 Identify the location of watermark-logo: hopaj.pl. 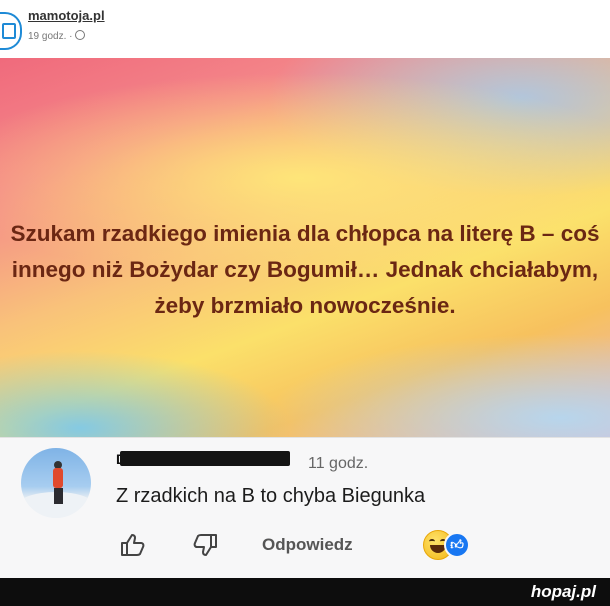
(563, 591).